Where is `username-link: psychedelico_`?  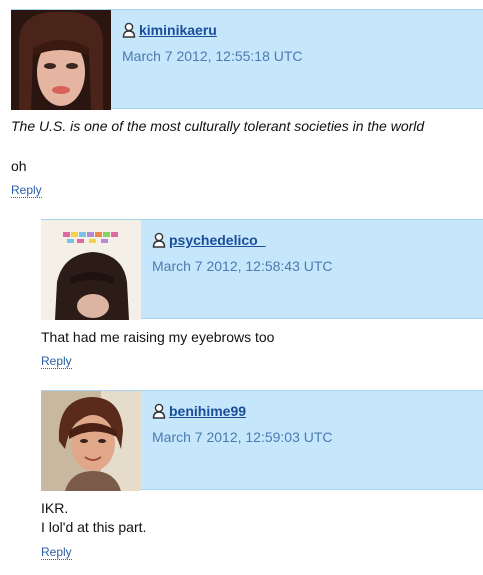 username-link: psychedelico_ is located at coordinates (217, 240).